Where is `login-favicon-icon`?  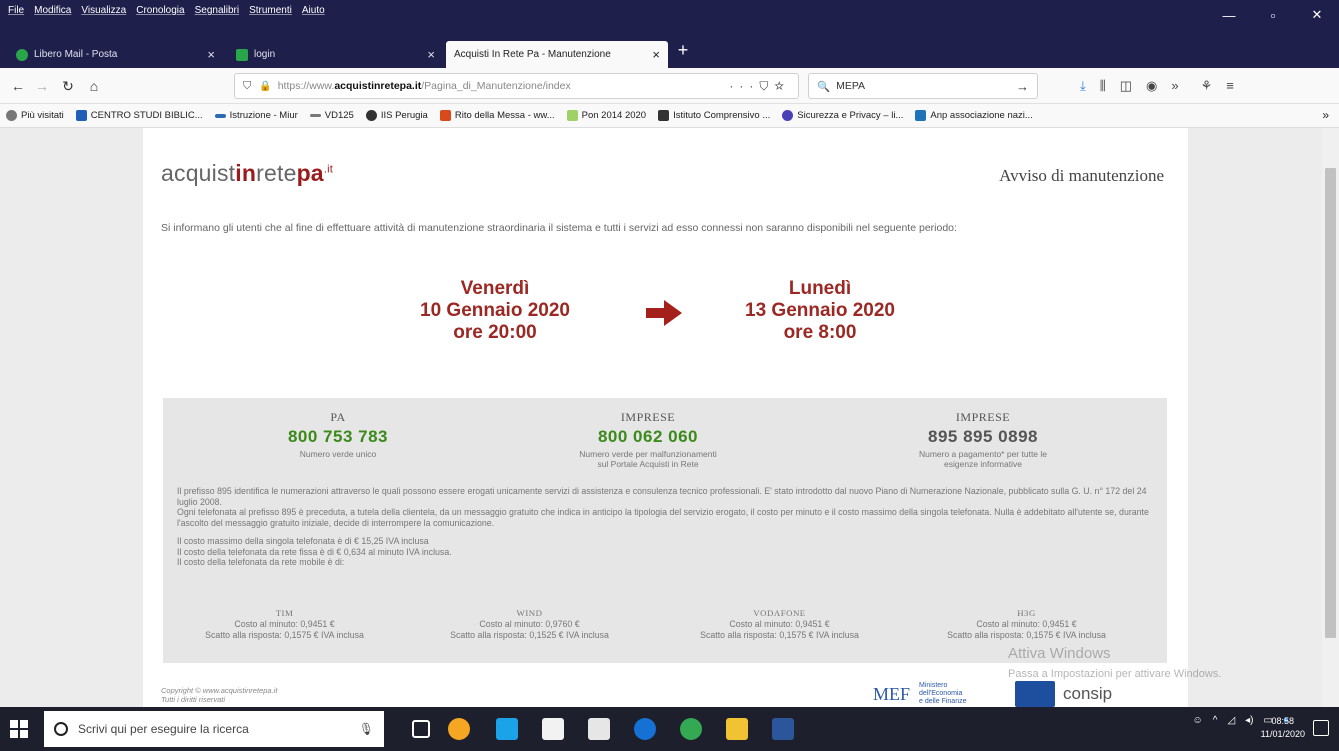 login-favicon-icon is located at coordinates (242, 54).